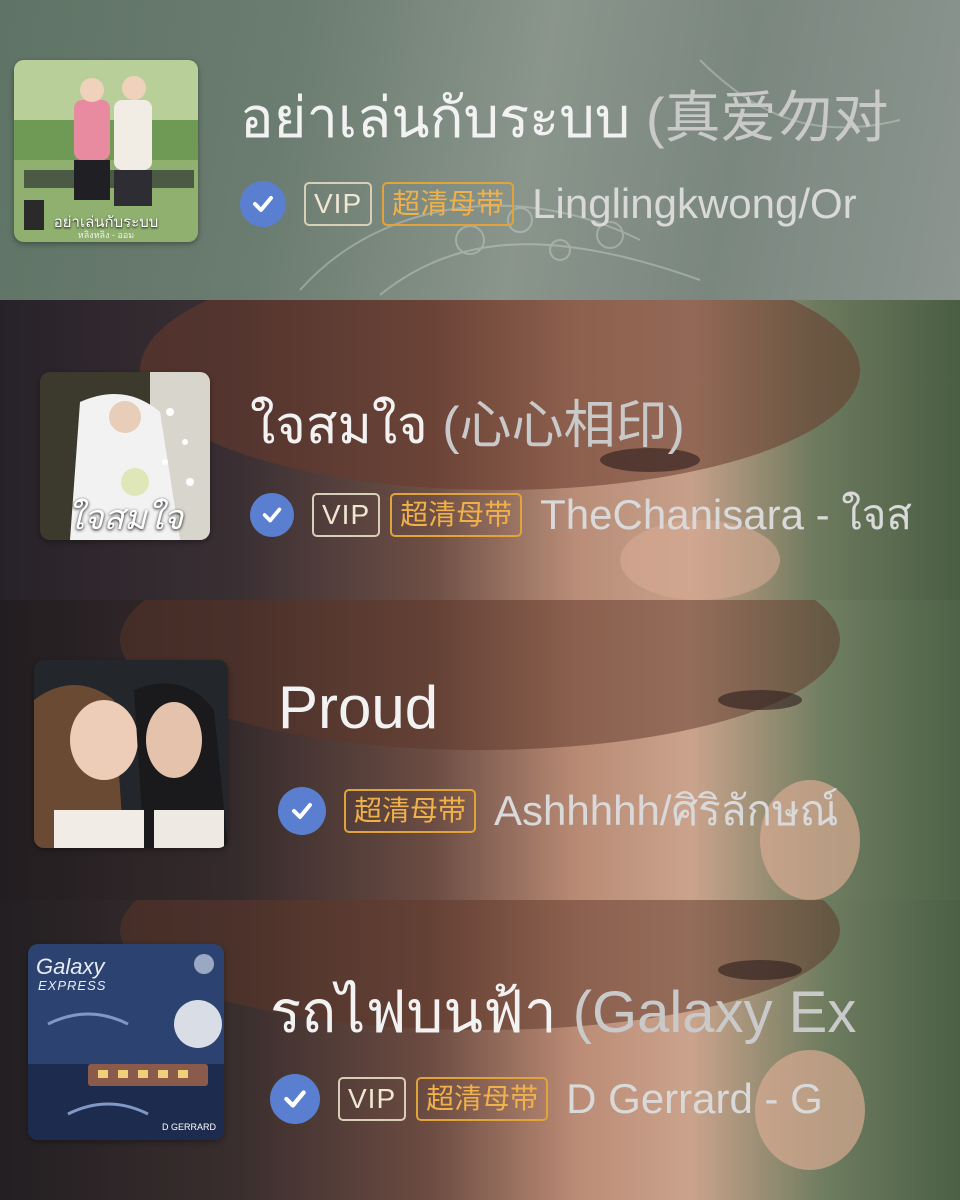 The width and height of the screenshot is (960, 1200). What do you see at coordinates (563, 426) in the screenshot?
I see `song-title-sub: (心心相印)` at bounding box center [563, 426].